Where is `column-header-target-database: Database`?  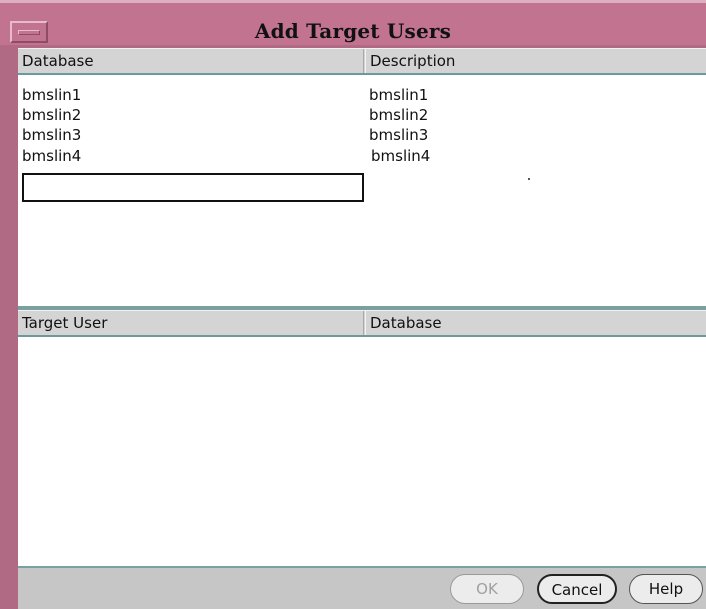 column-header-target-database: Database is located at coordinates (535, 323).